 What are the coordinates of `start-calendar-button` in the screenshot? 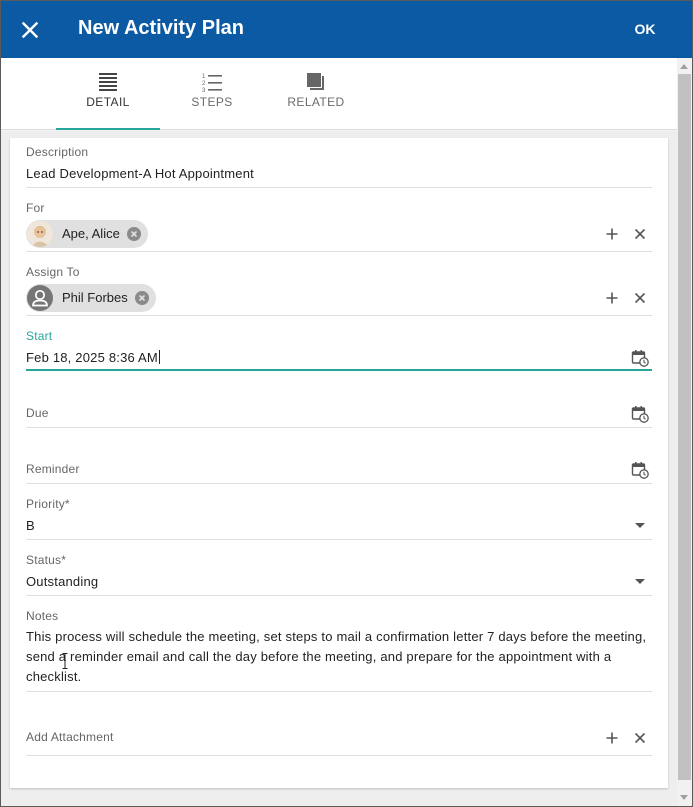 It's located at (640, 358).